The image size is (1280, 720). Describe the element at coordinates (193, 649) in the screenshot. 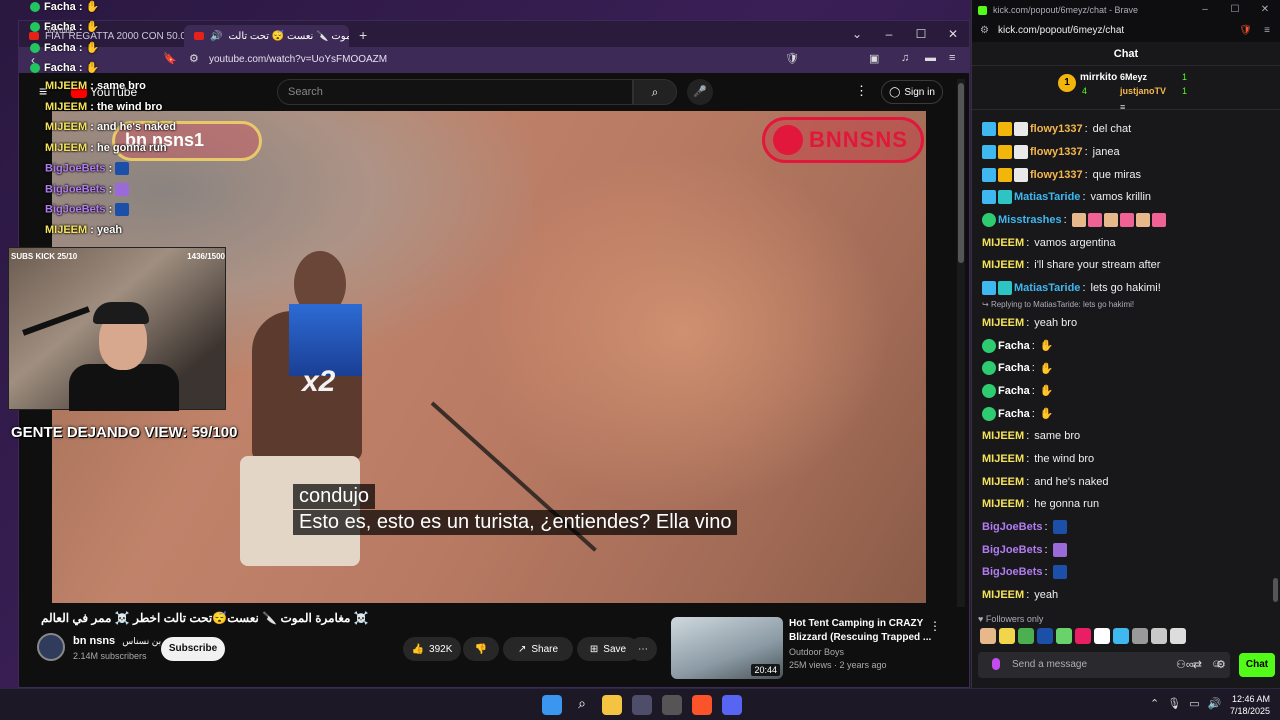

I see `subscribe-button: Subscribe` at that location.